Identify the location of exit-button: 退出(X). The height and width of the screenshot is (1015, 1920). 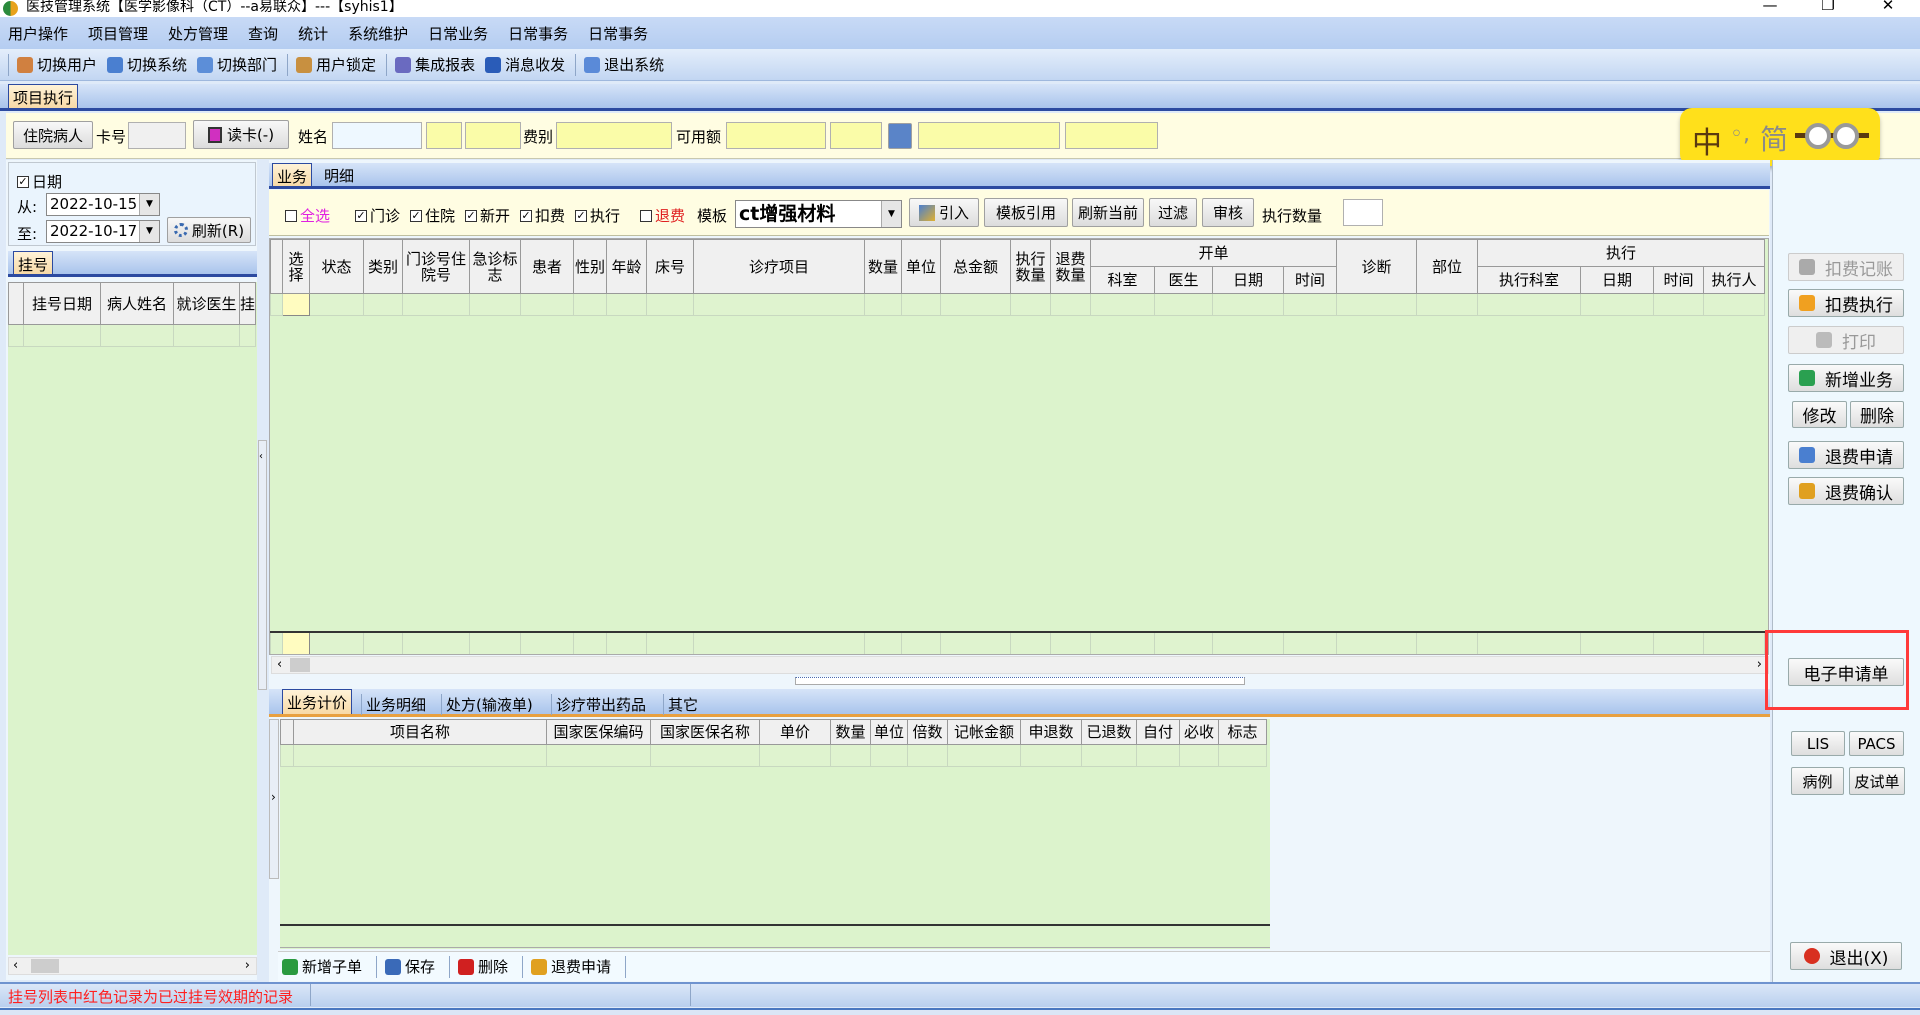
(1846, 956).